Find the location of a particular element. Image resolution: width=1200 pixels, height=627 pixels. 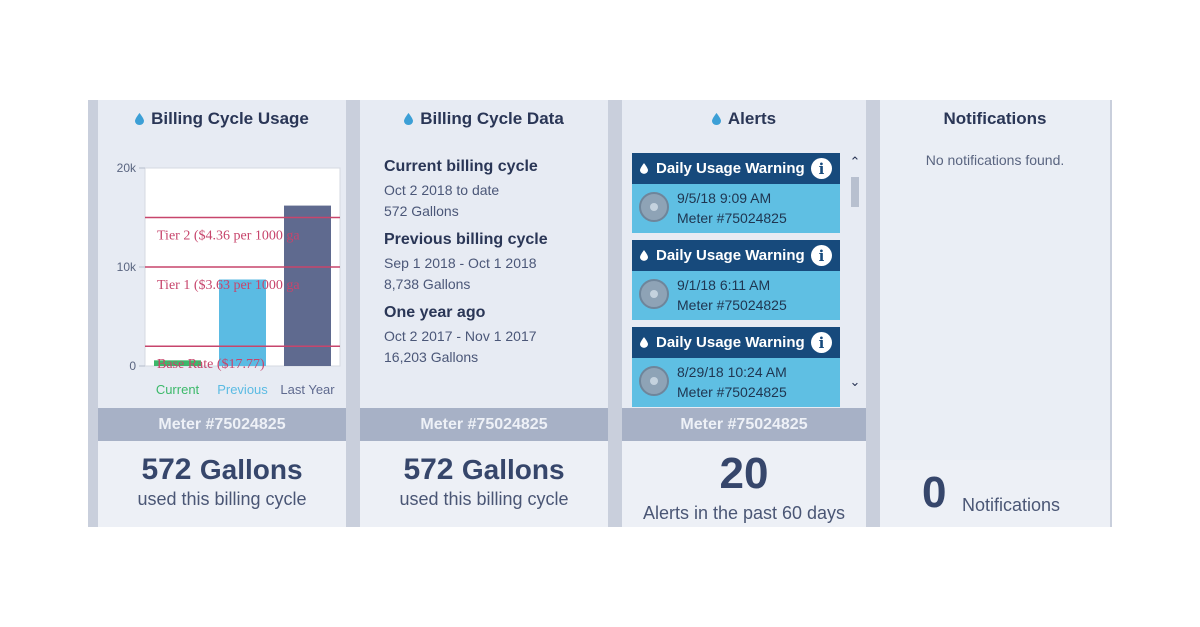

notifications-label: Notifications is located at coordinates (1011, 505).